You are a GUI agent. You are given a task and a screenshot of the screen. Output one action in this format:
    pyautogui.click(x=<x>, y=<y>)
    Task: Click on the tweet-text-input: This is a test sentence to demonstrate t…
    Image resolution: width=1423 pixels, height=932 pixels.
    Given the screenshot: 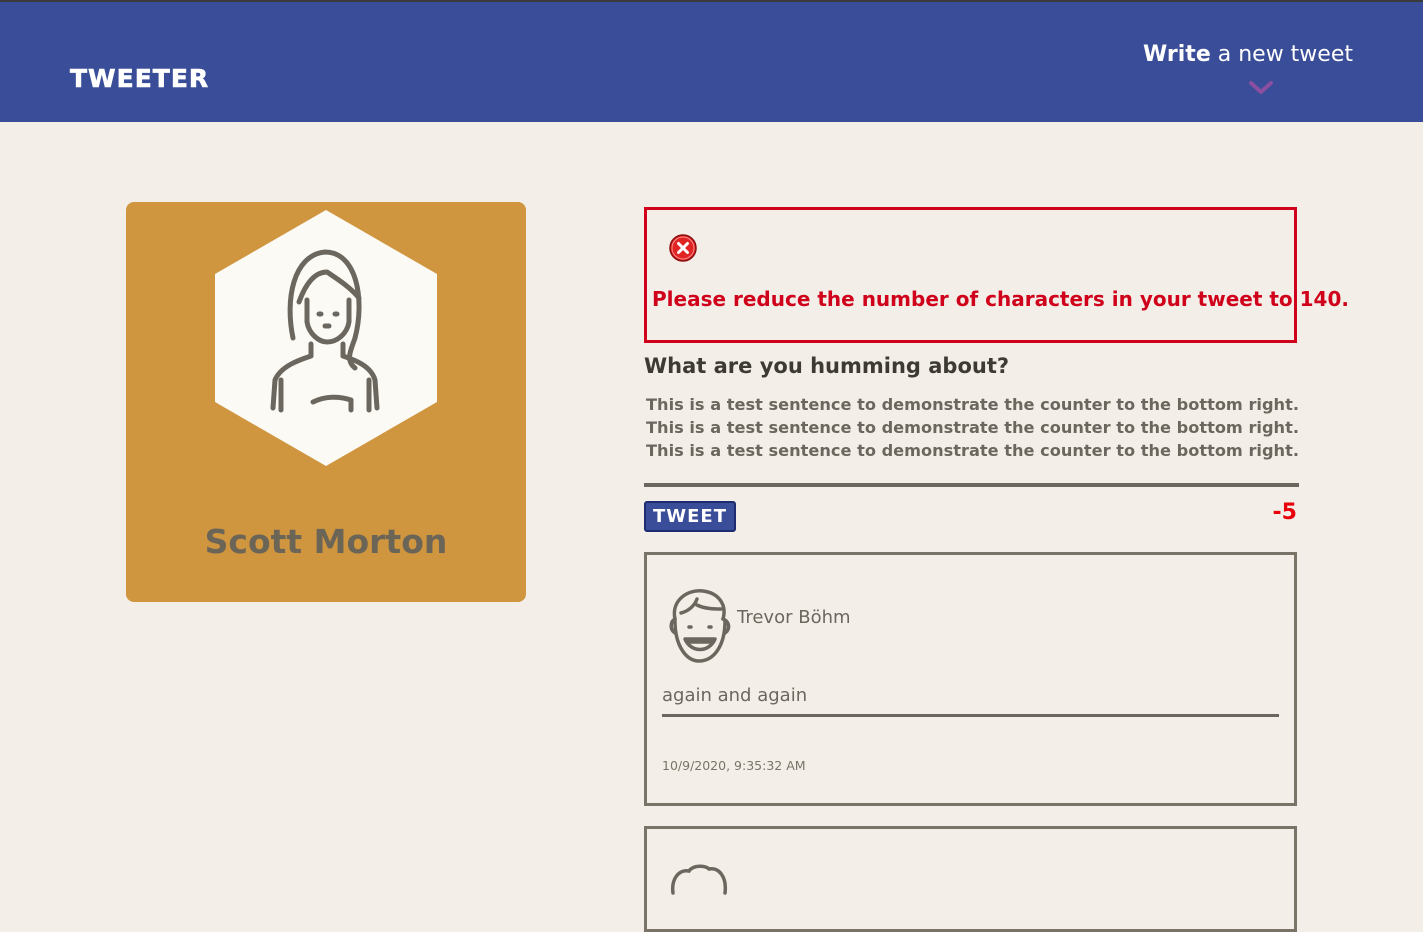 What is the action you would take?
    pyautogui.click(x=971, y=440)
    